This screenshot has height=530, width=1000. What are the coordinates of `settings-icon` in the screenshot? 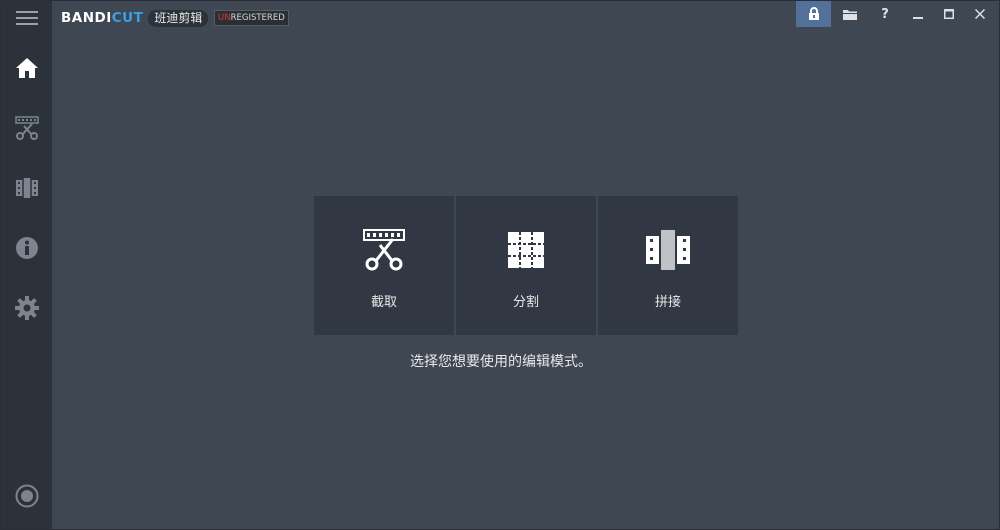 It's located at (26, 308).